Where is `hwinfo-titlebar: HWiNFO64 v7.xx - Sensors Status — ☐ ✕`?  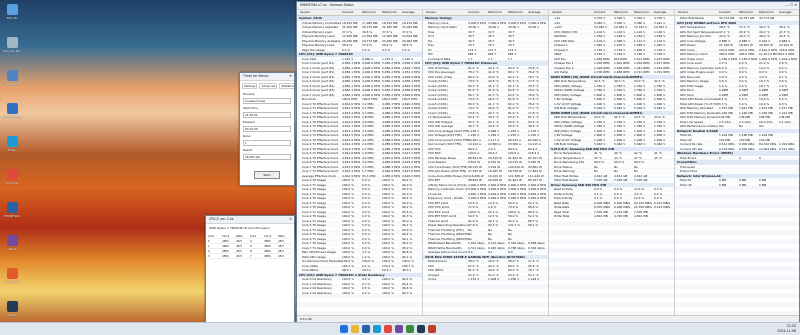
hwinfo-titlebar: HWiNFO64 v7.xx - Sensors Status — ☐ ✕ is located at coordinates (548, 6).